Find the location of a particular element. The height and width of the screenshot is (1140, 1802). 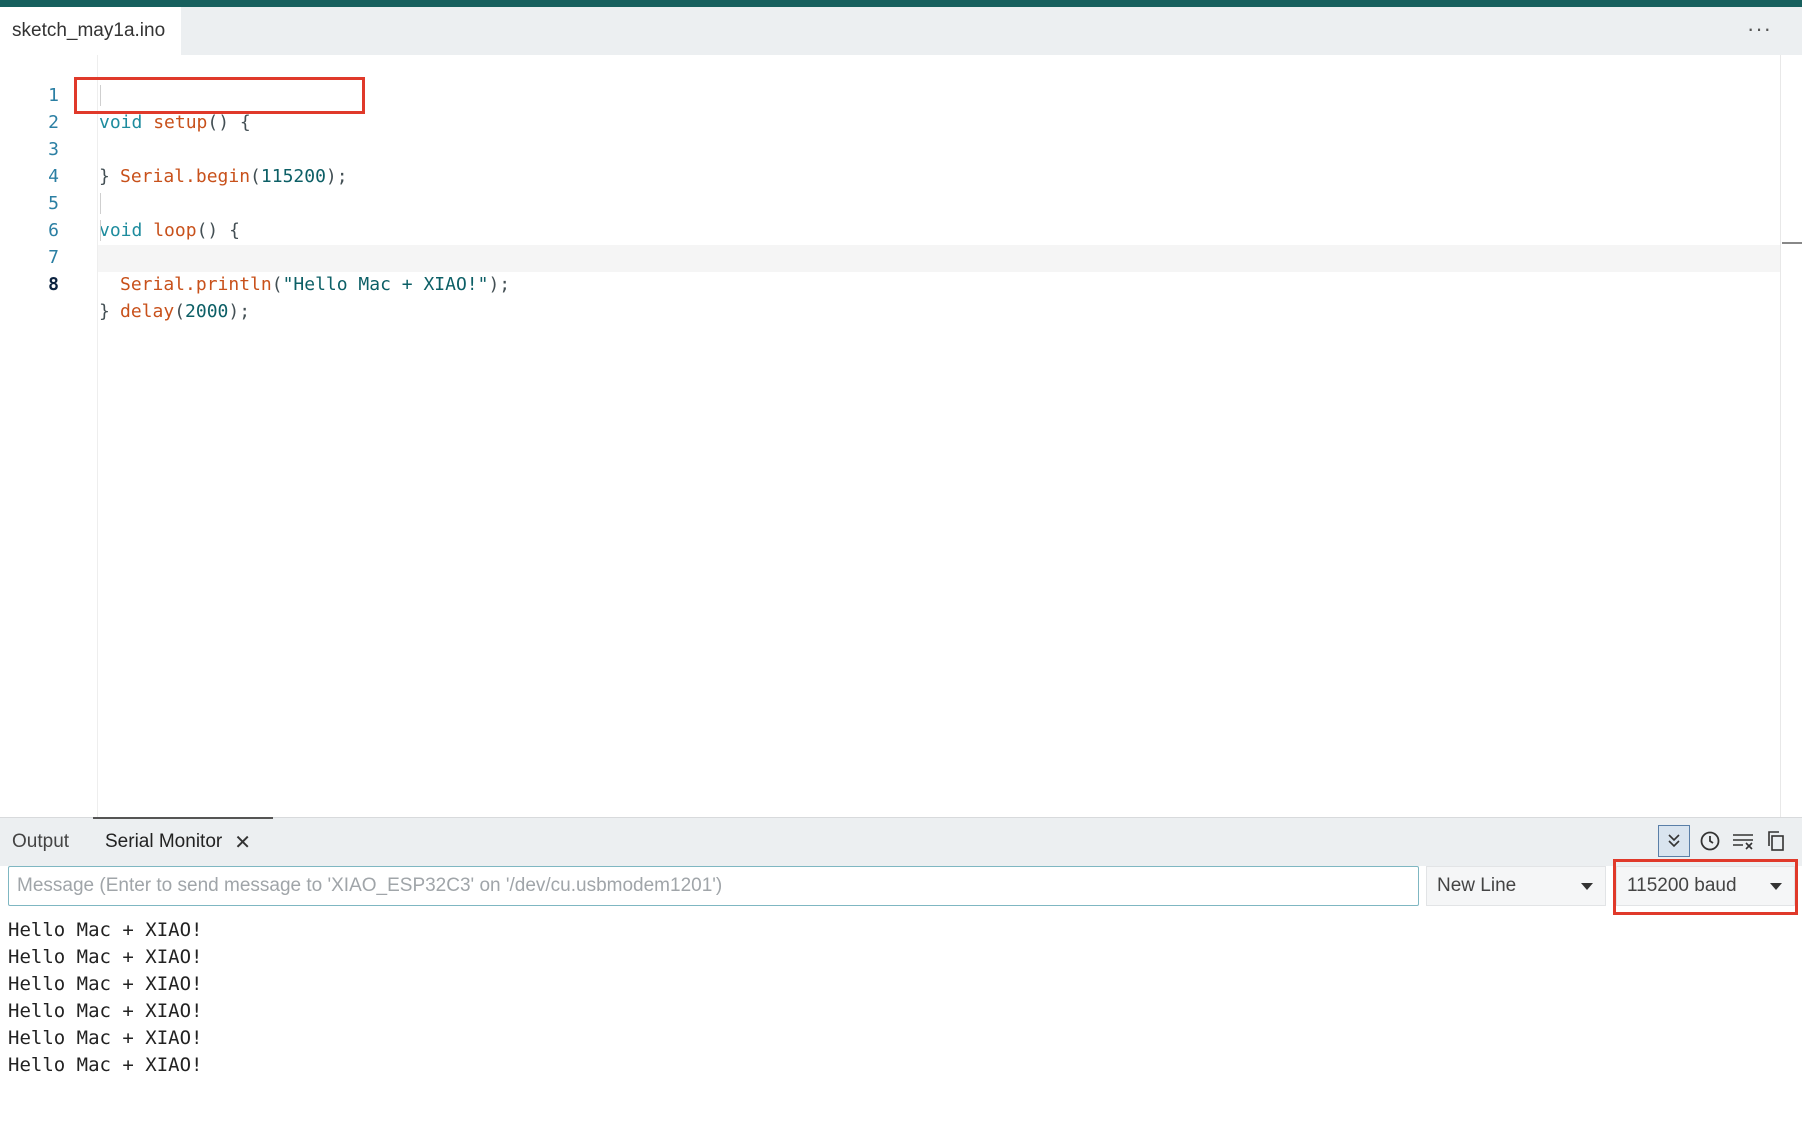

autoscroll-icon is located at coordinates (1674, 841).